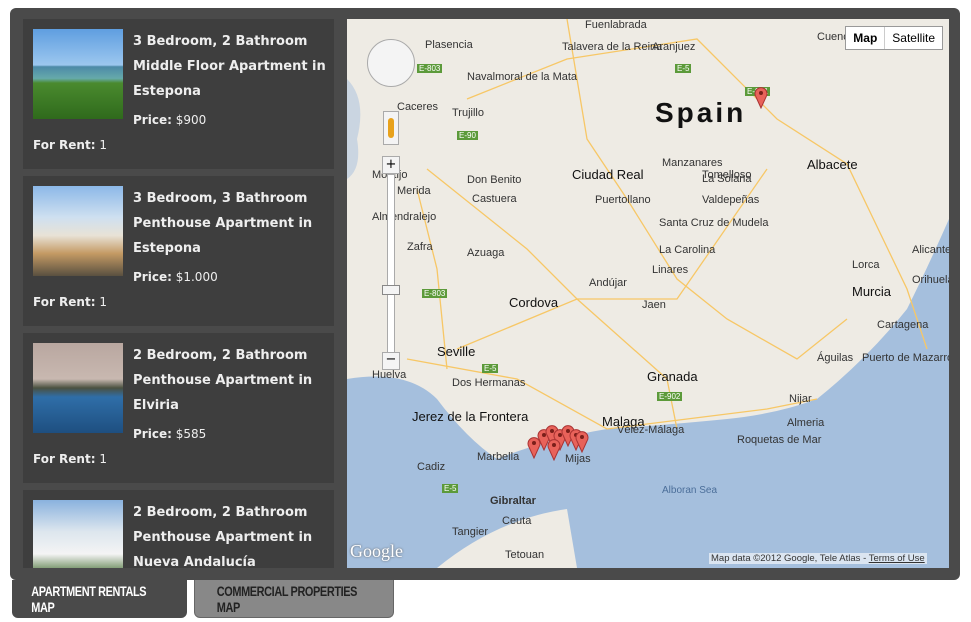  What do you see at coordinates (498, 457) in the screenshot?
I see `city-label: Marbella` at bounding box center [498, 457].